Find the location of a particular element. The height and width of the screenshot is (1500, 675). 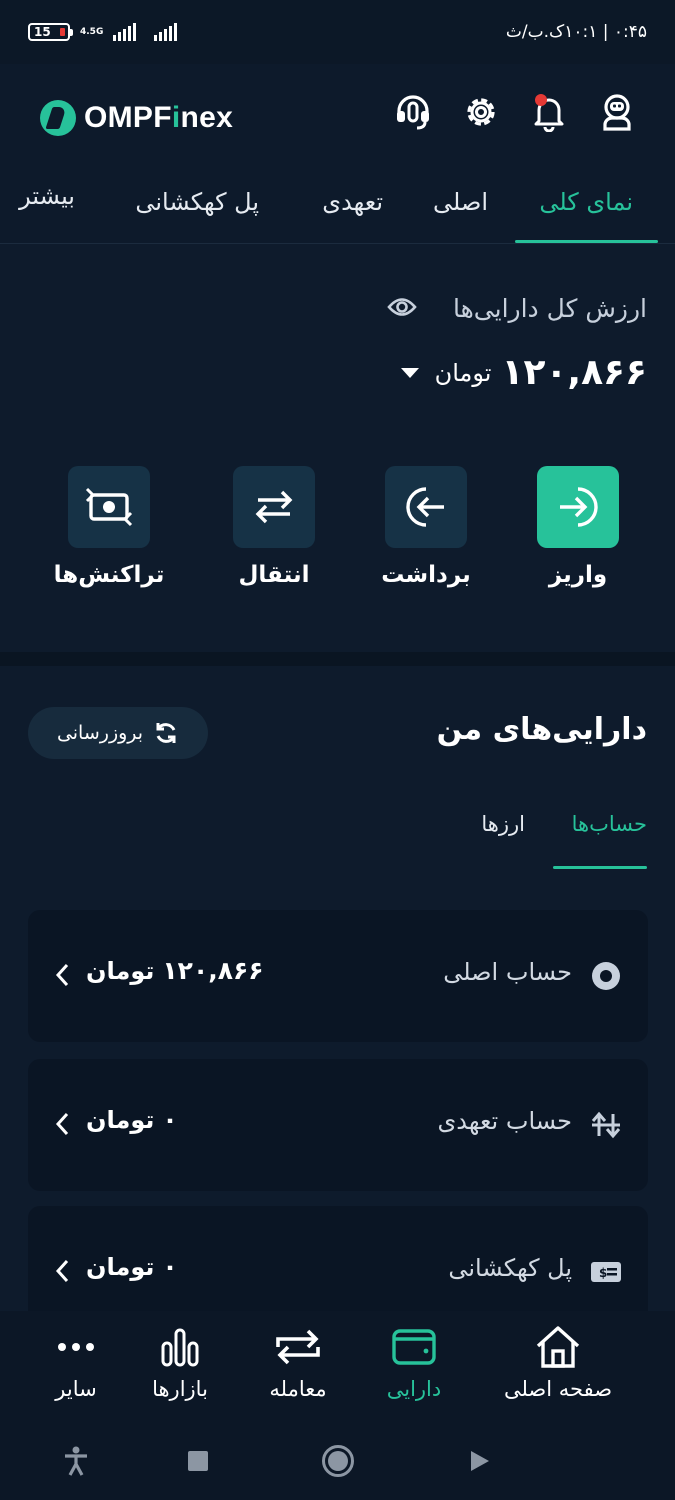

status-time: ۰:۴۵ | ۱۰:۱ک.ب/ث is located at coordinates (576, 32).